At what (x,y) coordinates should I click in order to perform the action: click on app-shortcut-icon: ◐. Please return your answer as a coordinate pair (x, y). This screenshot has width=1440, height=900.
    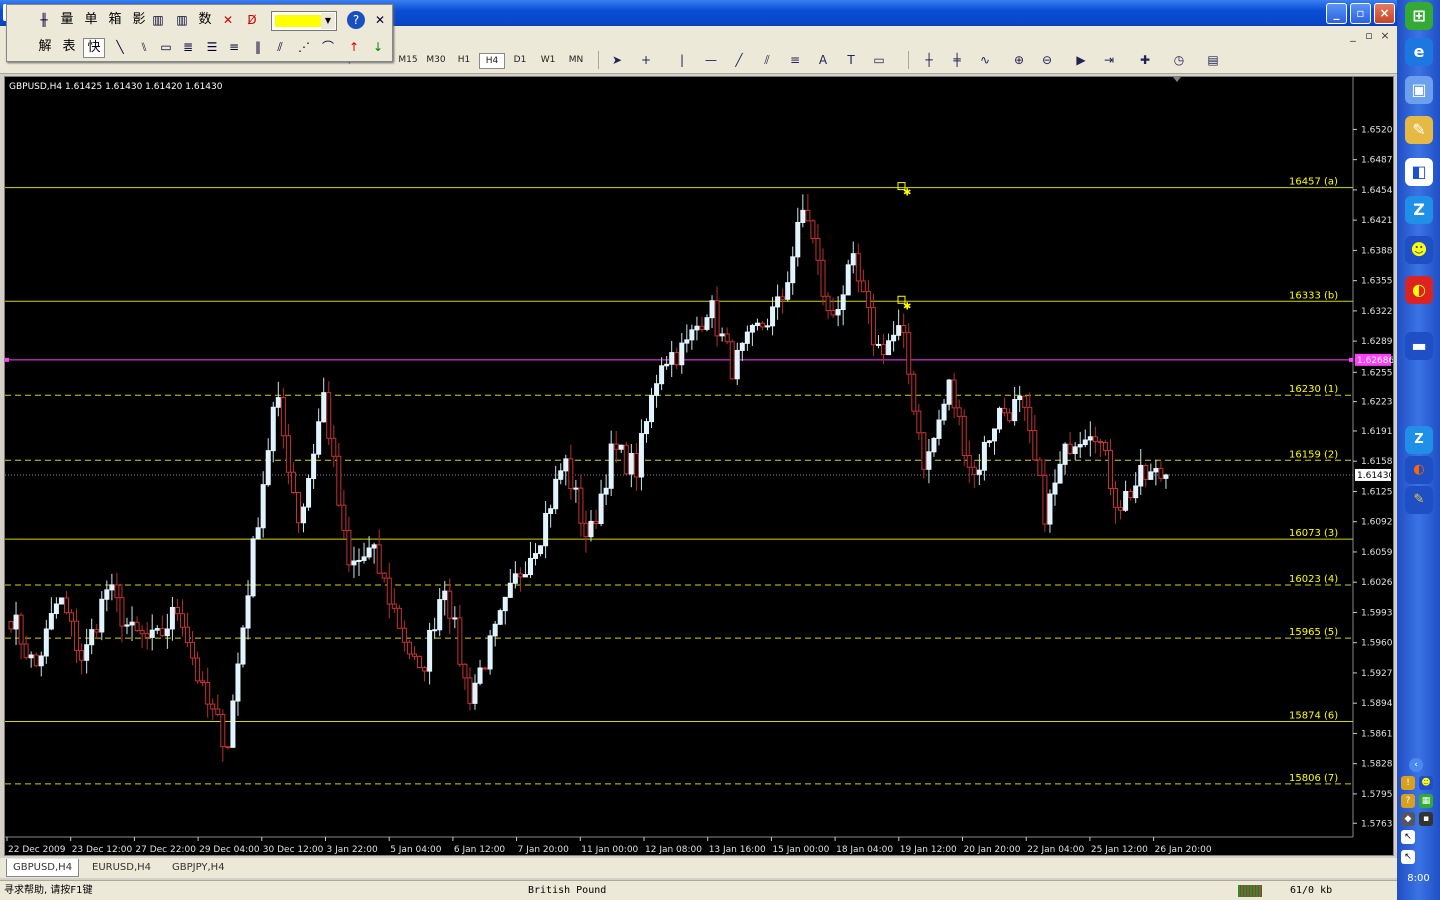
    Looking at the image, I should click on (1419, 290).